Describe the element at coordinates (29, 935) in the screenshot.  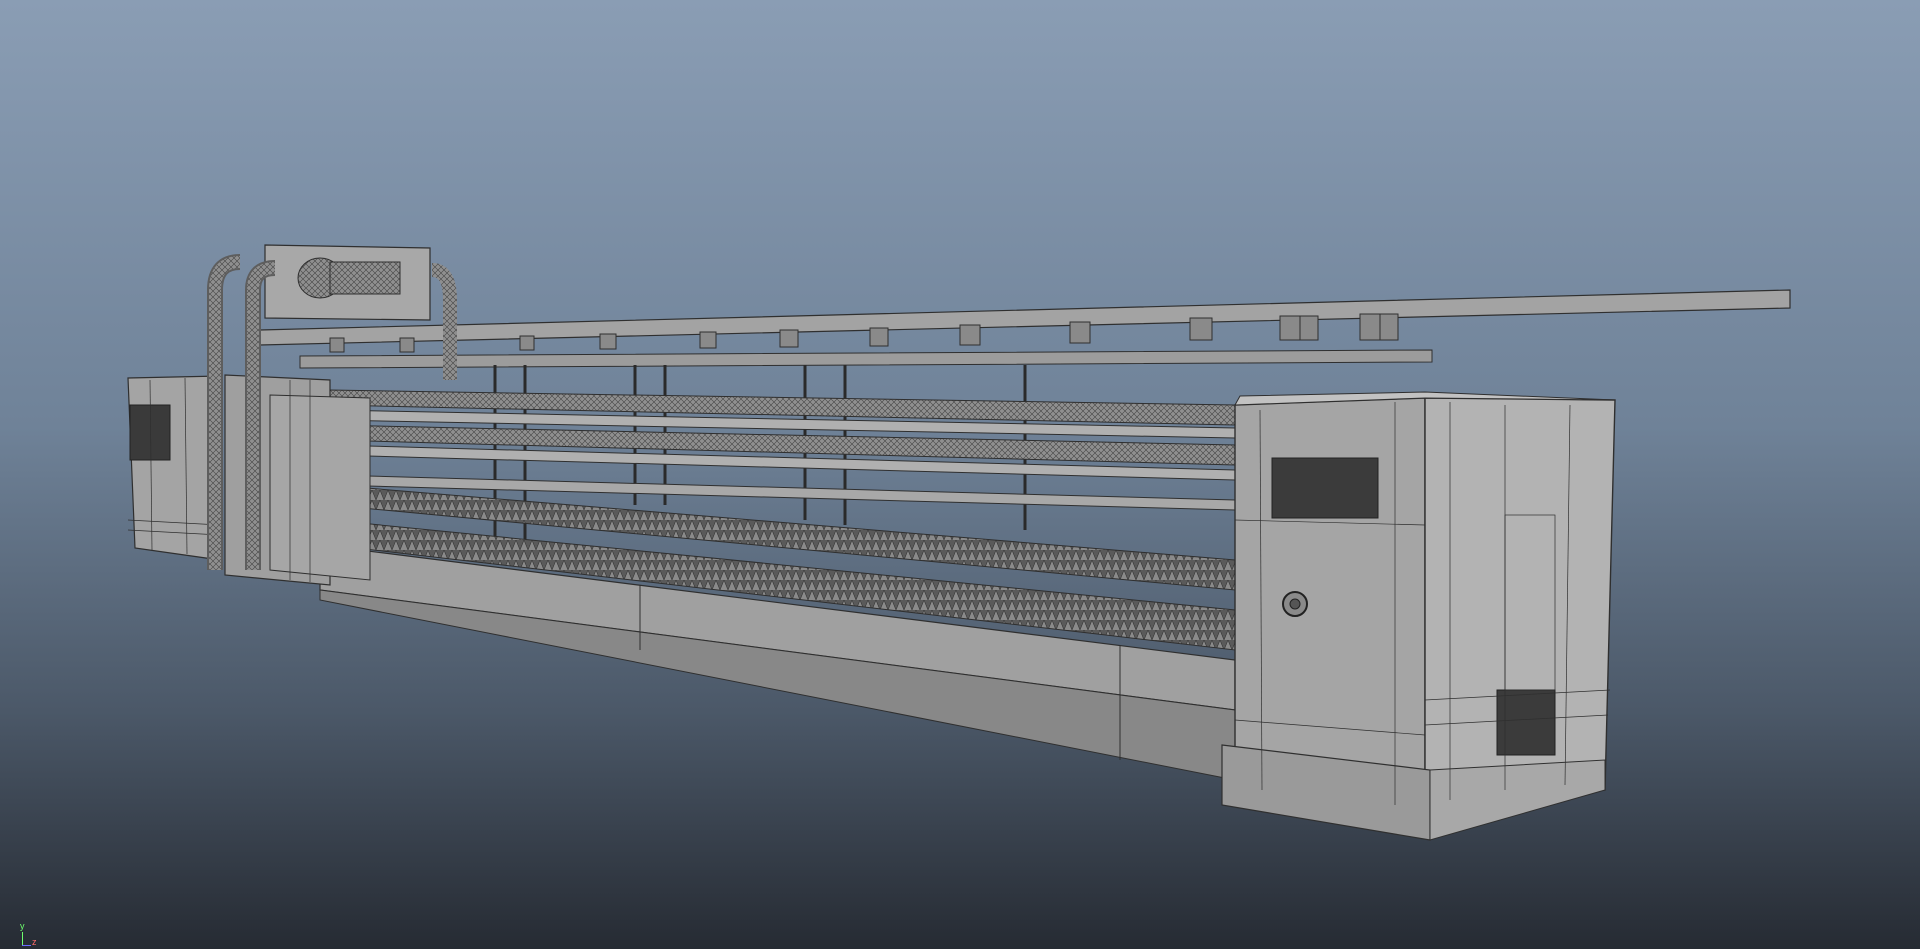
I see `axis-gizmo: y z` at that location.